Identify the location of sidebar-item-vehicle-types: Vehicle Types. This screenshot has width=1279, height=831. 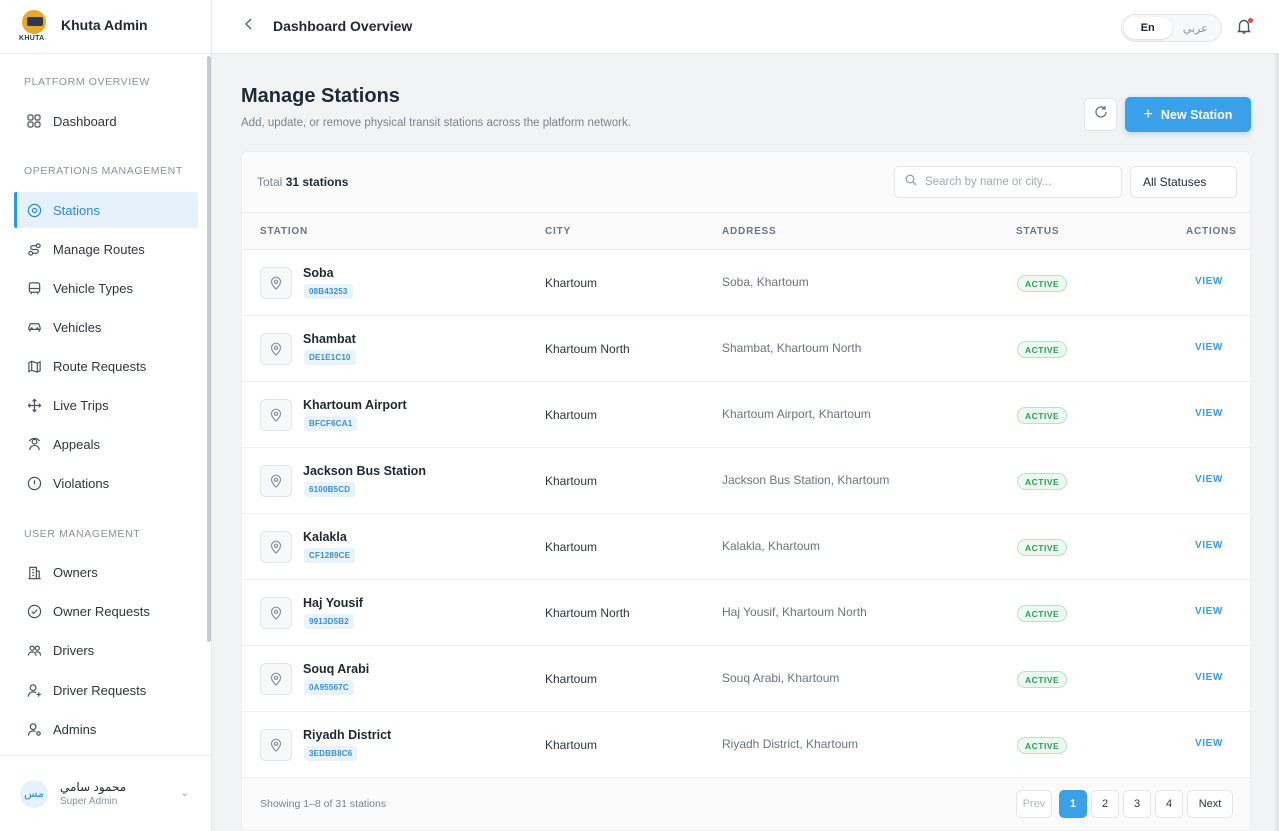
(106, 288).